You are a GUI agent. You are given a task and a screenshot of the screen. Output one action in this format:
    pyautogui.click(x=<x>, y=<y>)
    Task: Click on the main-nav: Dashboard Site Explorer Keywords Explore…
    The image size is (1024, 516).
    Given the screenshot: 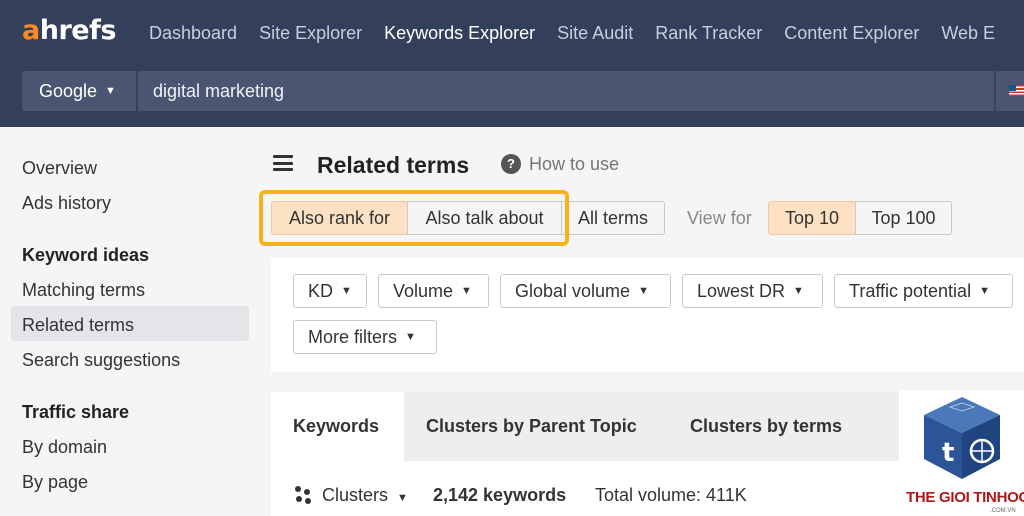 What is the action you would take?
    pyautogui.click(x=583, y=33)
    